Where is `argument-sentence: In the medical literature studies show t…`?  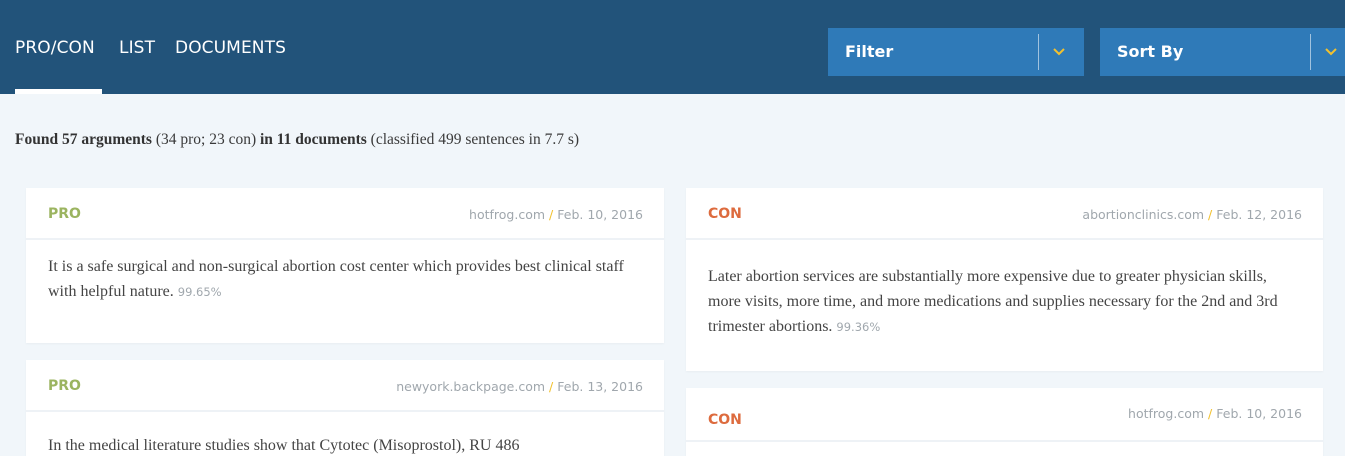
argument-sentence: In the medical literature studies show t… is located at coordinates (284, 445).